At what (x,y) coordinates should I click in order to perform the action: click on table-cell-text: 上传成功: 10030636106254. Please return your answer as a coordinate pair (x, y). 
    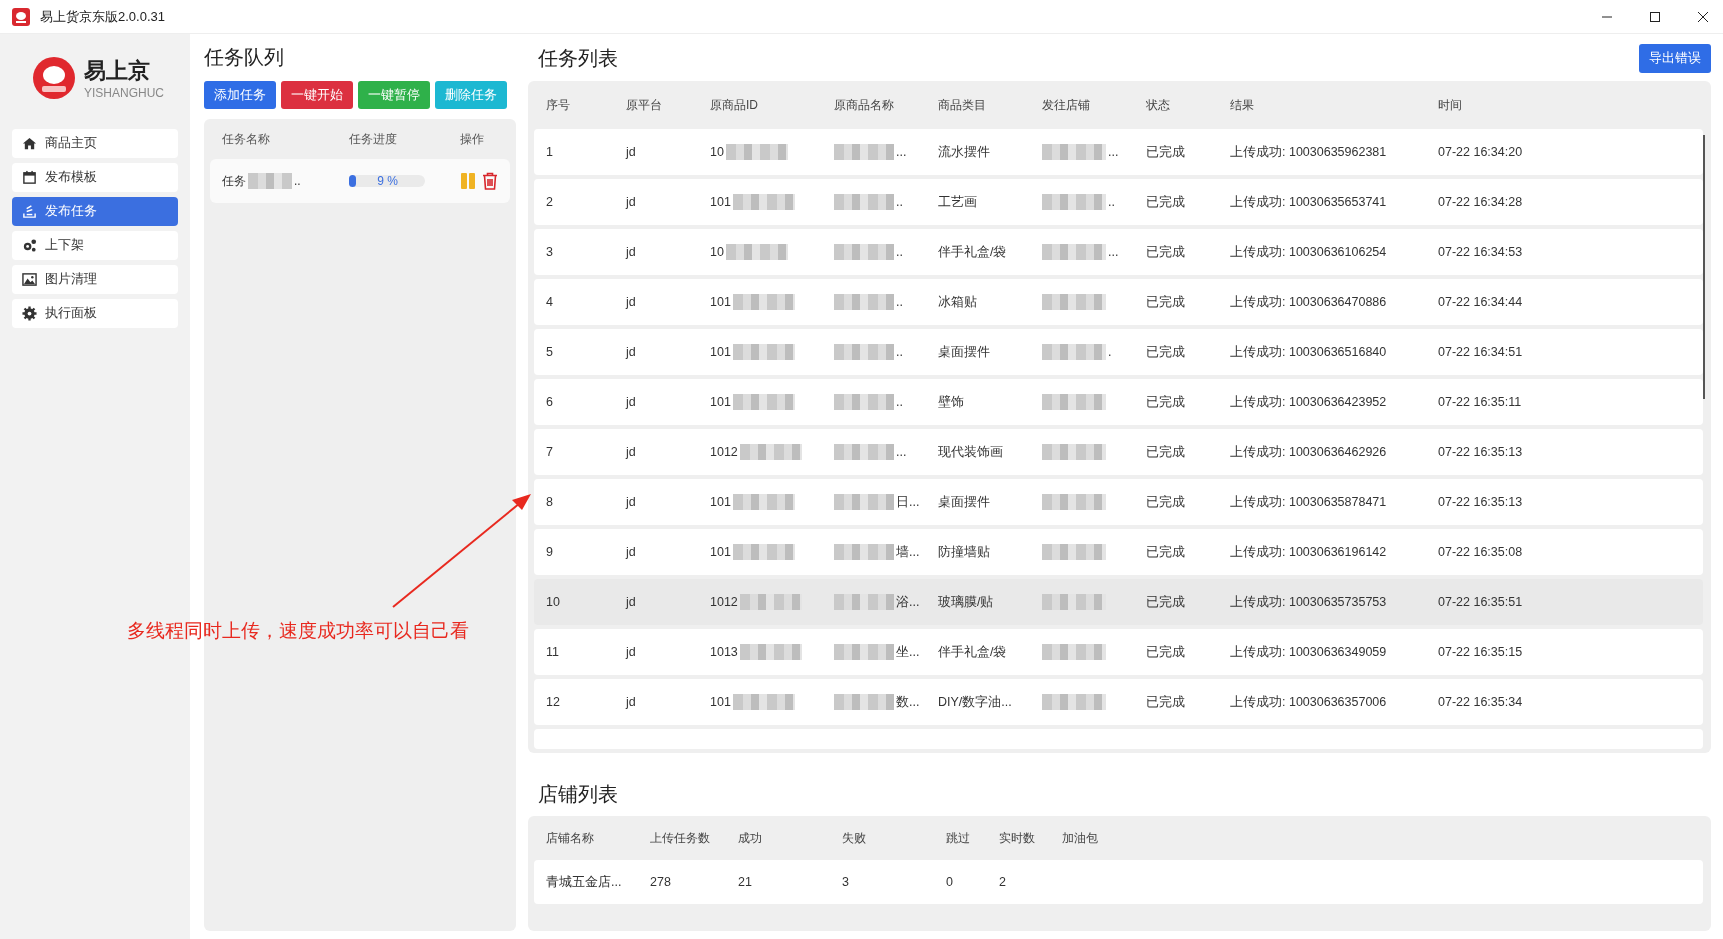
    Looking at the image, I should click on (1308, 252).